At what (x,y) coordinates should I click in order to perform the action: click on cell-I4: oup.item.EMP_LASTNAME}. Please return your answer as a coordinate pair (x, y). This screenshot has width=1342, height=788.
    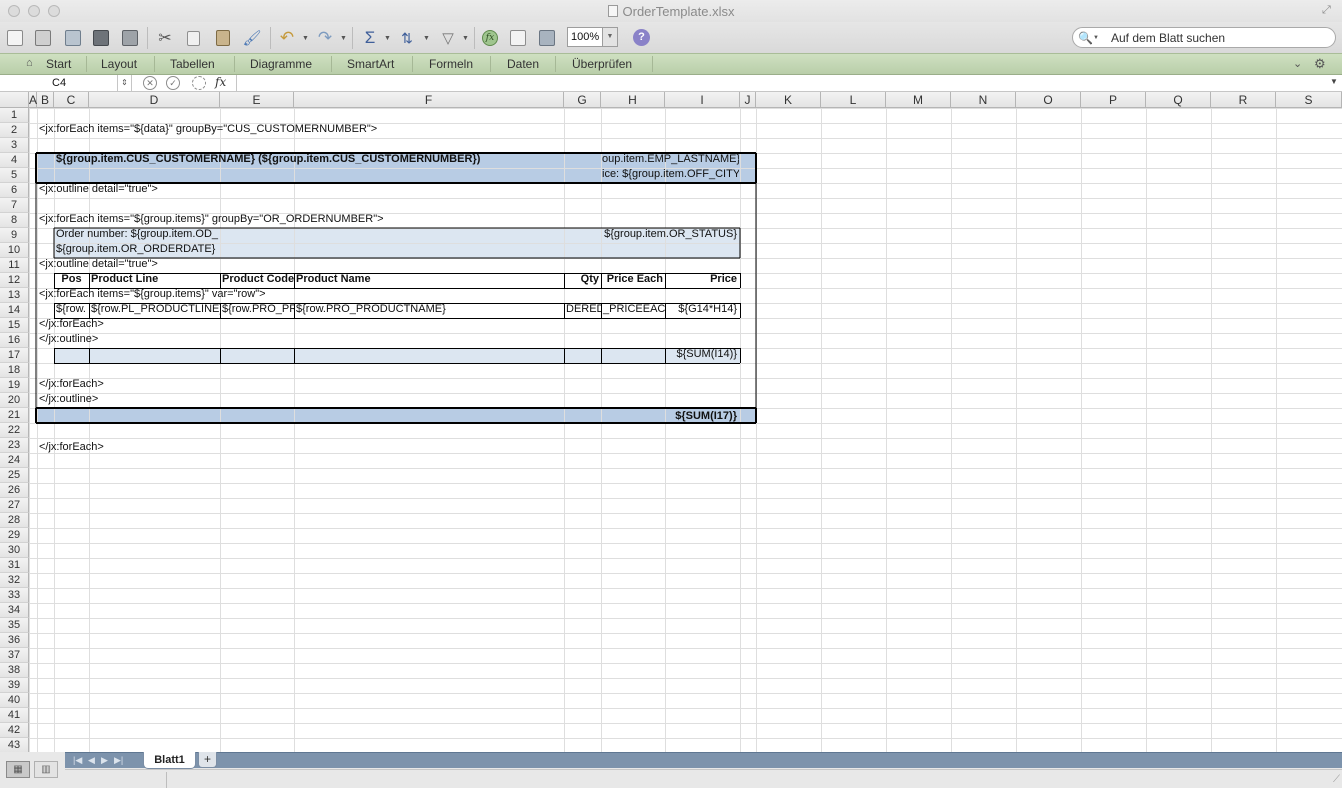
    Looking at the image, I should click on (669, 159).